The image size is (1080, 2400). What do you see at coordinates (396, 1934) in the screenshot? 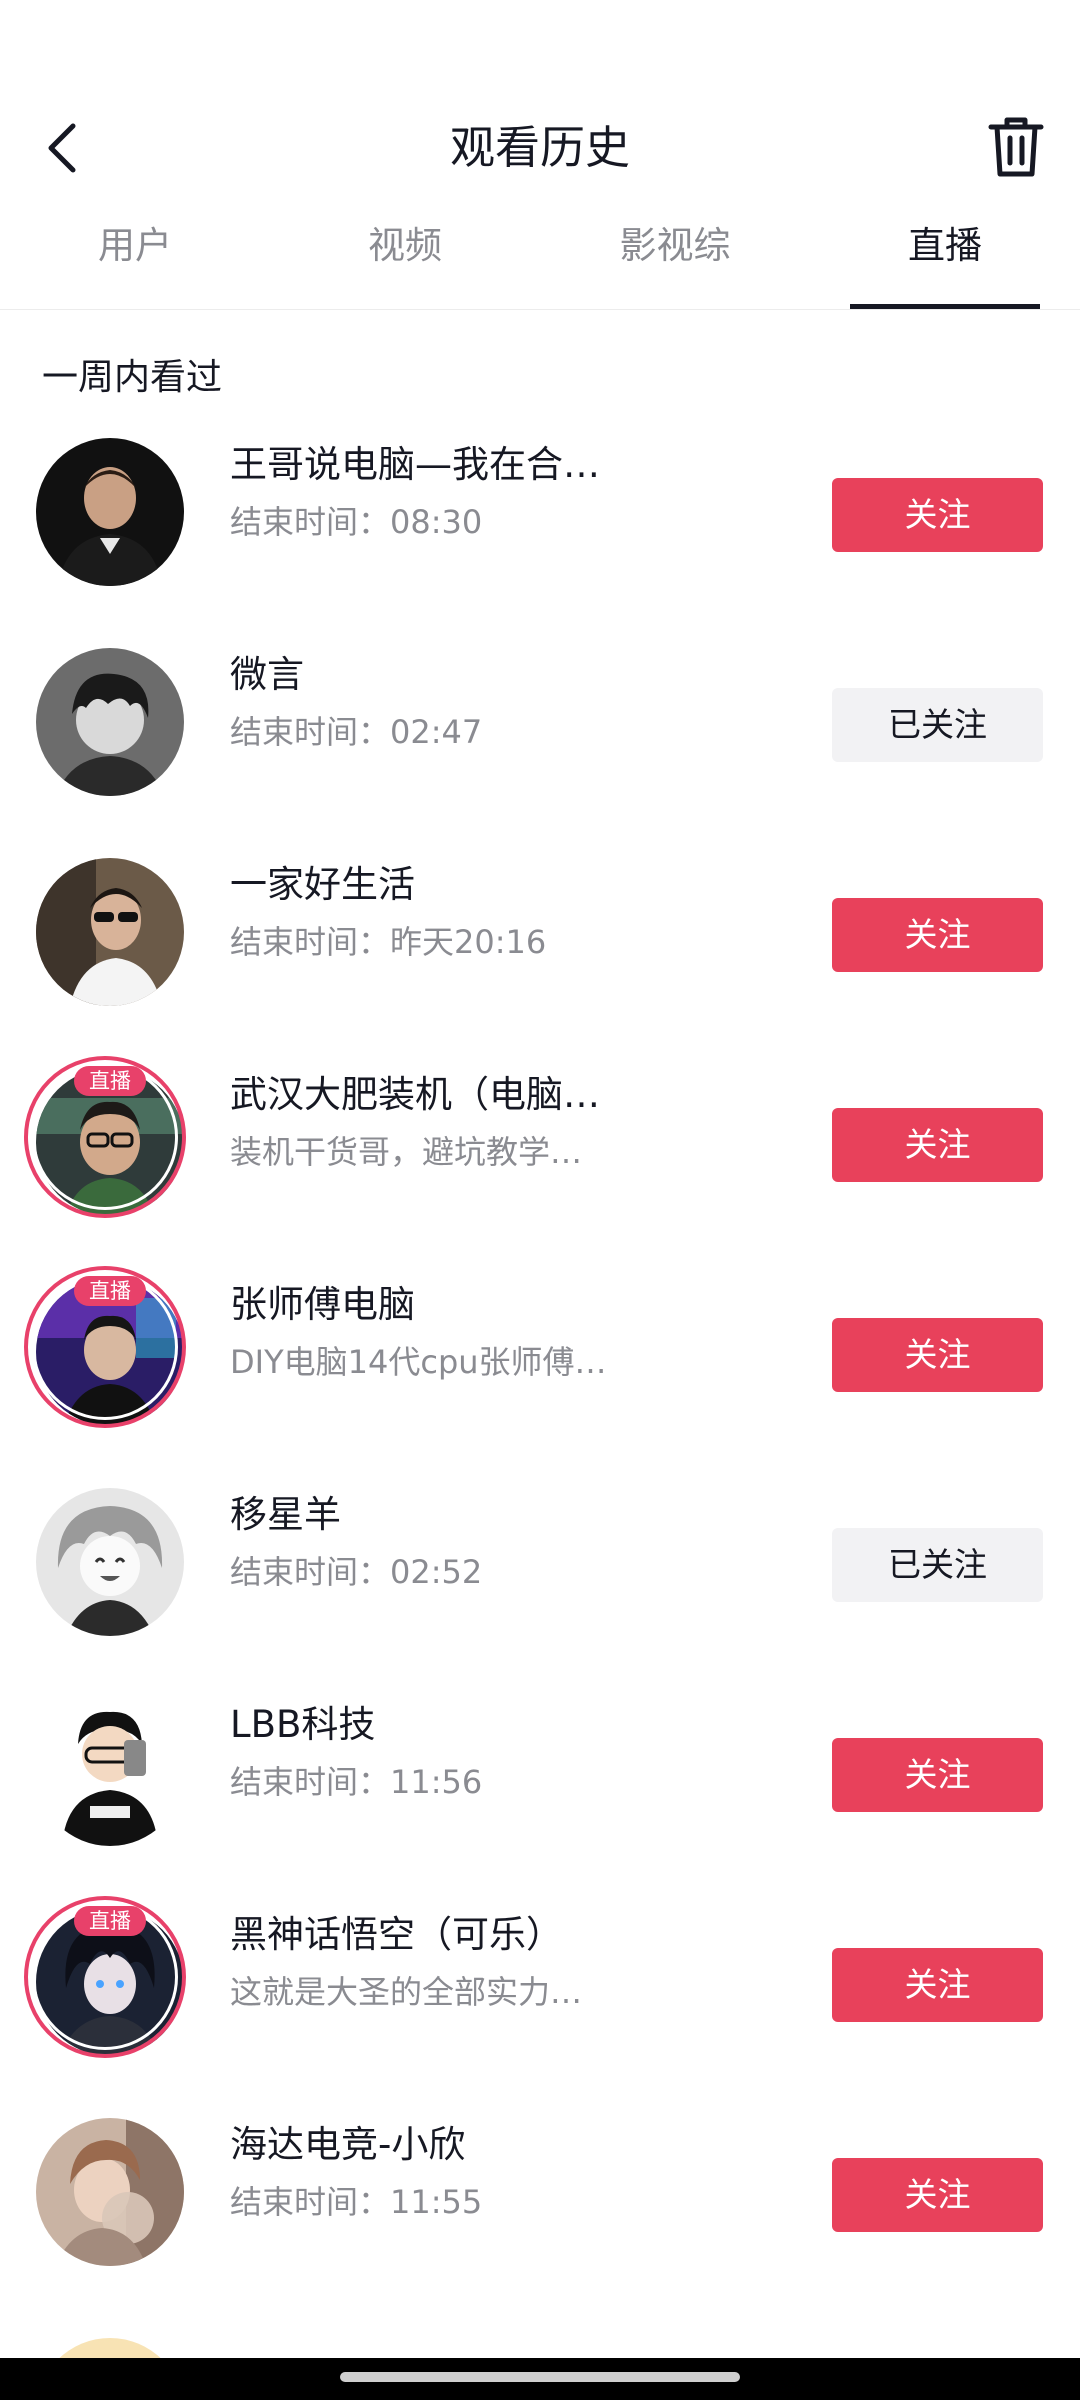
I see `item-name: 黑神话悟空（可乐）` at bounding box center [396, 1934].